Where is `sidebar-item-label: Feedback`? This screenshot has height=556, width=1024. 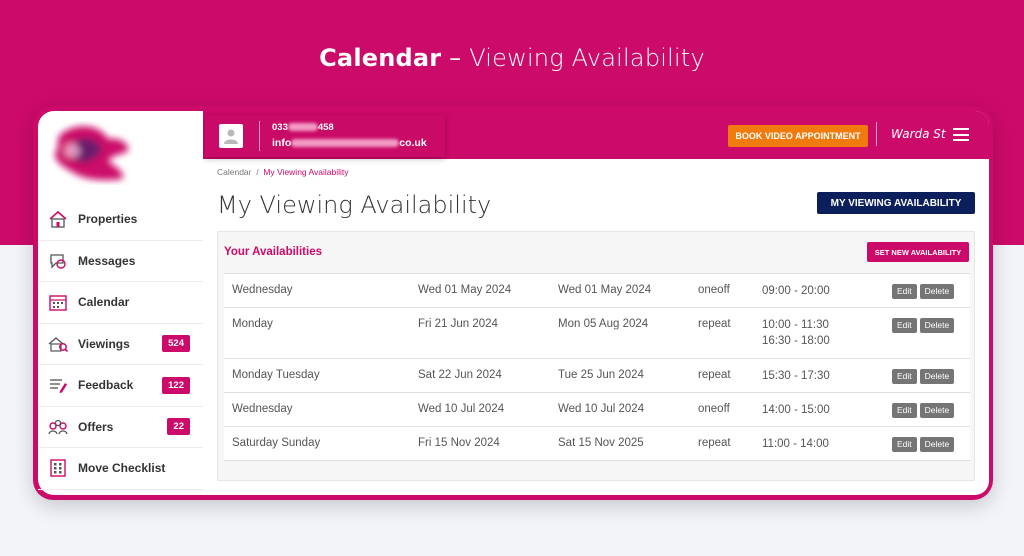 sidebar-item-label: Feedback is located at coordinates (106, 385).